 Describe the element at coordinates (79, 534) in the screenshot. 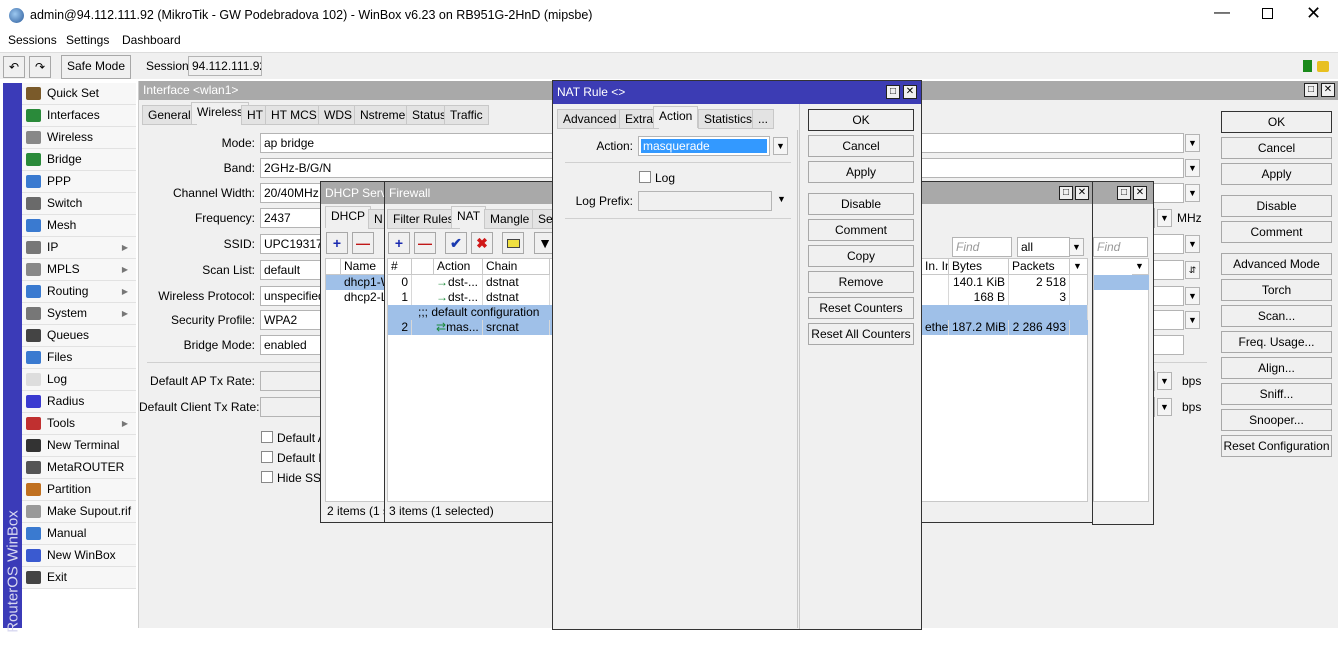

I see `sidebar-item-manual: Manual` at that location.